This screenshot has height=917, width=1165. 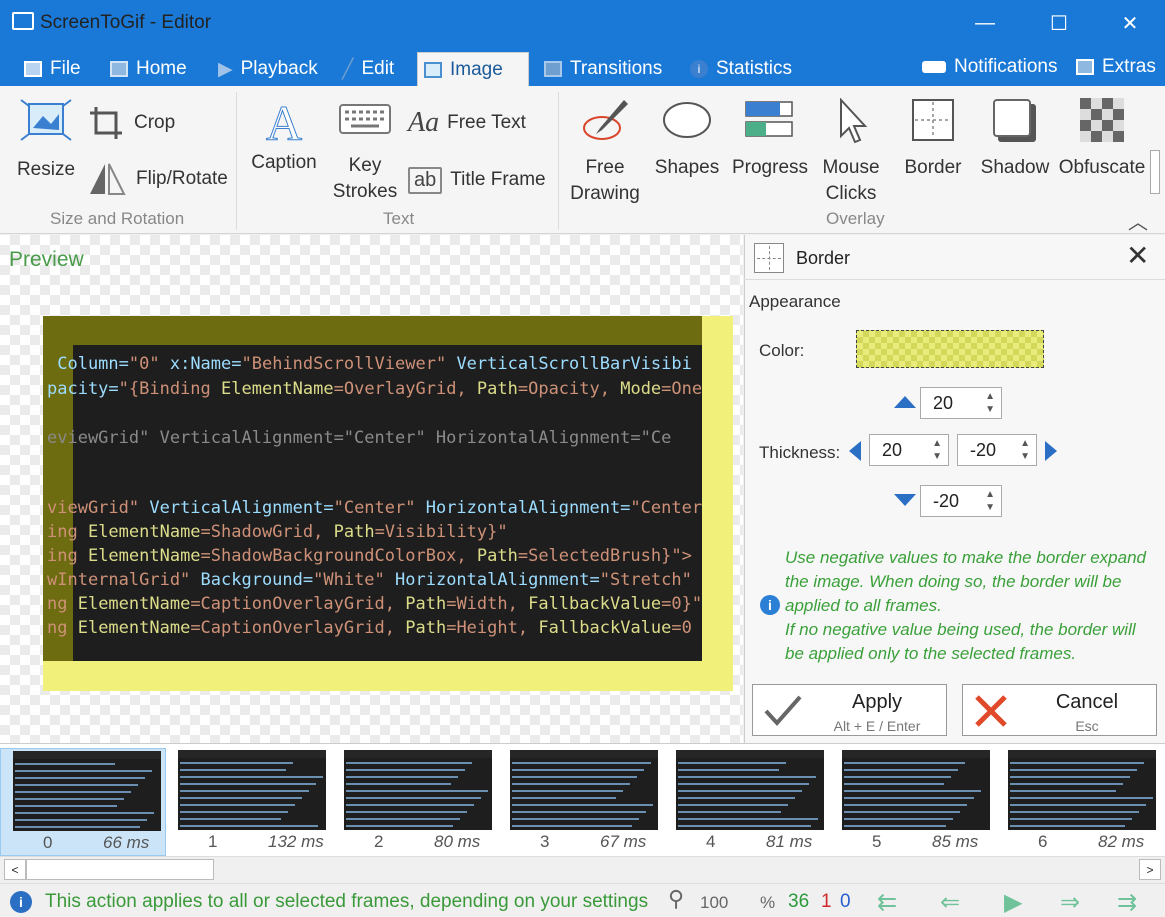 What do you see at coordinates (961, 403) in the screenshot?
I see `top-thickness-input: 20 ▲ ▼` at bounding box center [961, 403].